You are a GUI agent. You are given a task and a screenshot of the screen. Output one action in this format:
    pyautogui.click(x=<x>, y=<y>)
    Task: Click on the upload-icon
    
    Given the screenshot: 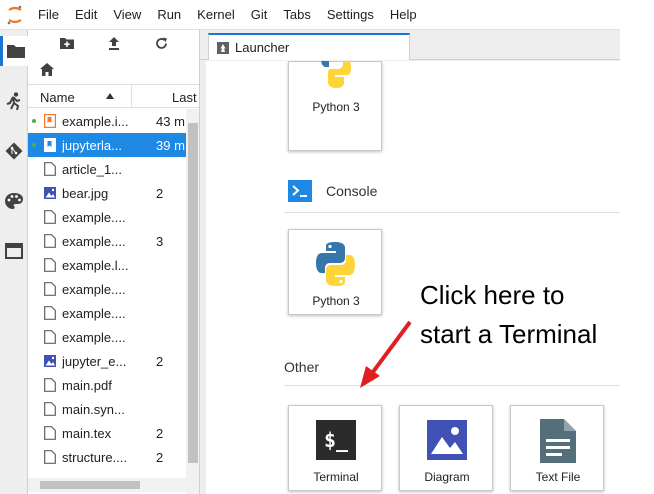 What is the action you would take?
    pyautogui.click(x=114, y=43)
    